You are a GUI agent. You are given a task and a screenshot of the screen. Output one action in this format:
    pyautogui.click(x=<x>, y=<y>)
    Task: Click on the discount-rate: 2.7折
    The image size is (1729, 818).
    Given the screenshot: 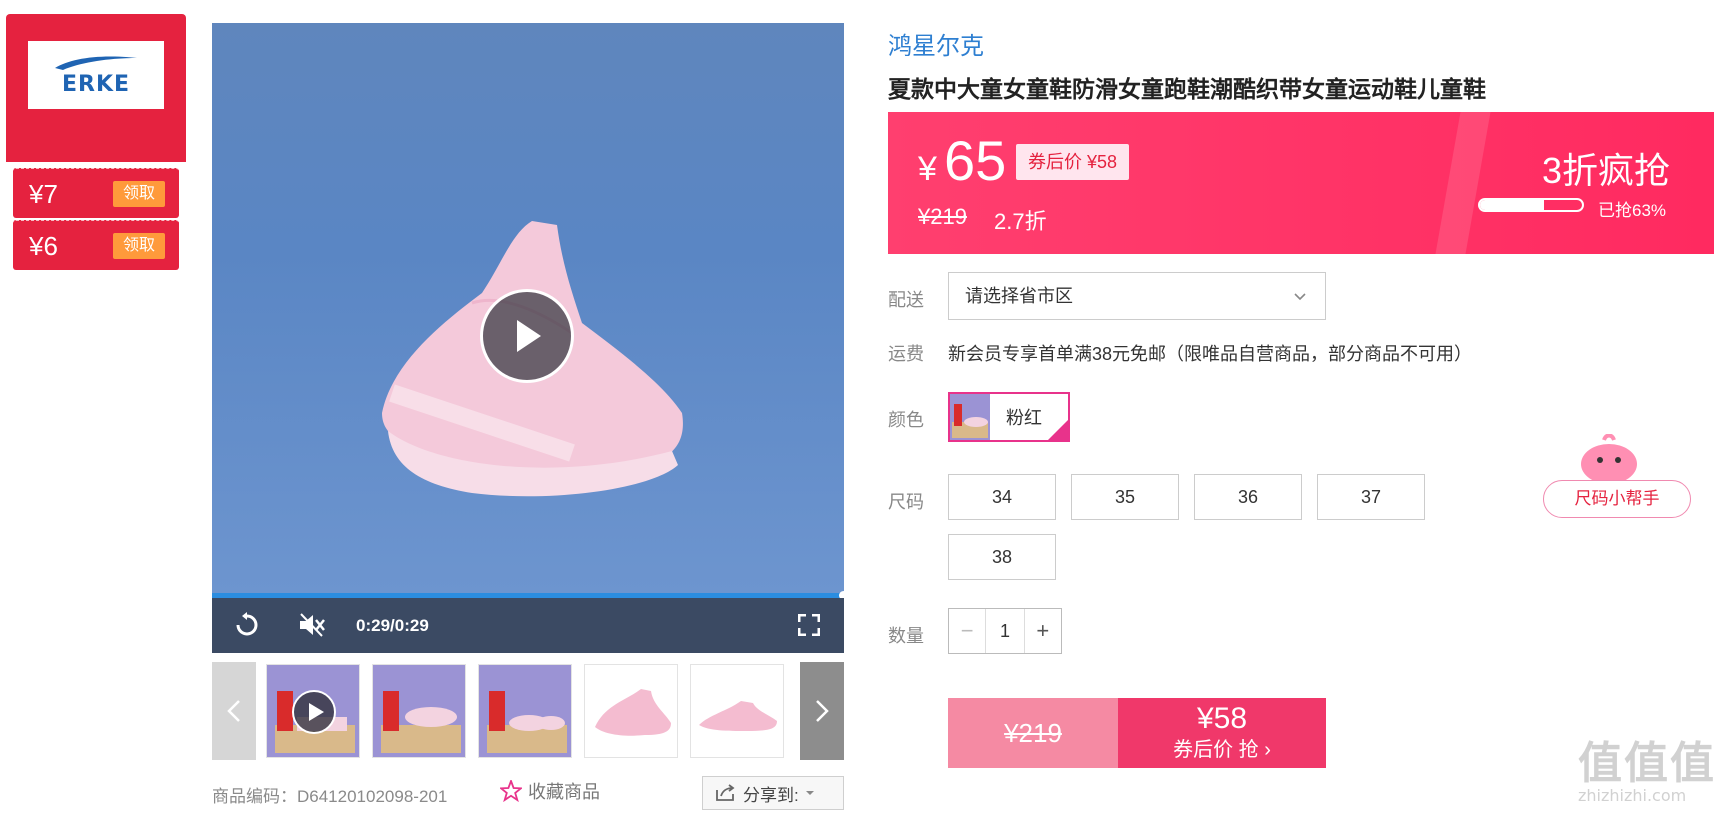 What is the action you would take?
    pyautogui.click(x=1020, y=221)
    